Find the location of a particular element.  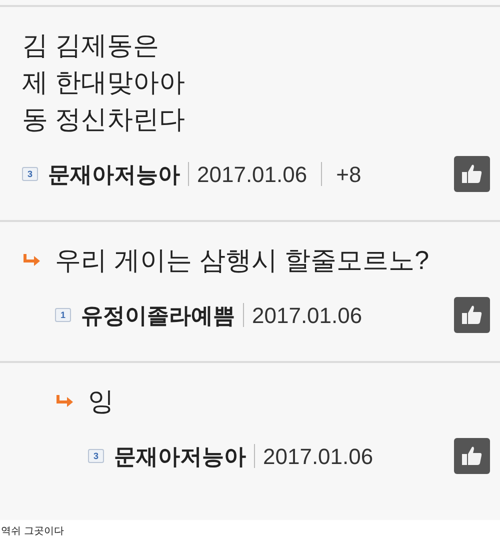

comment-text: 우리 게이는 삼행시 할줄모르노? is located at coordinates (242, 260).